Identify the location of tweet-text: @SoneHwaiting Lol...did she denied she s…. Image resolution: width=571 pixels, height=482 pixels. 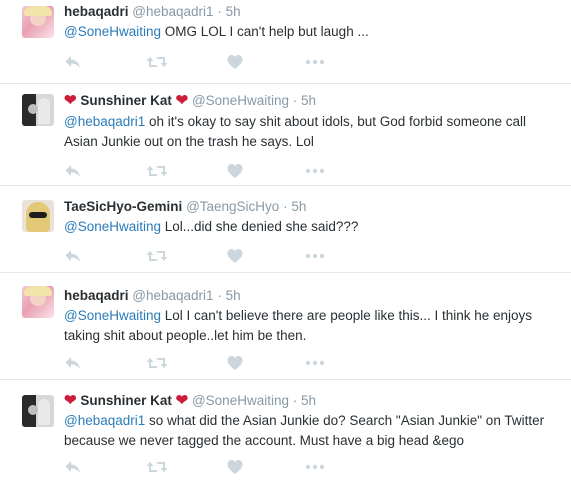
(309, 227).